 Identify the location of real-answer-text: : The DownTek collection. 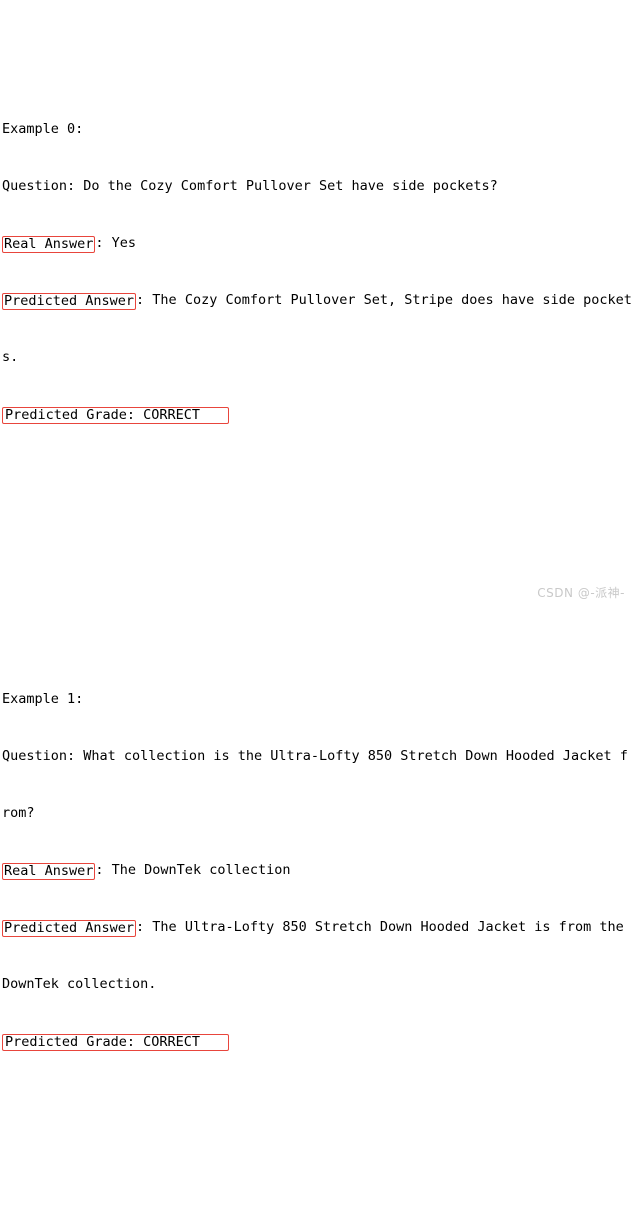
(193, 870).